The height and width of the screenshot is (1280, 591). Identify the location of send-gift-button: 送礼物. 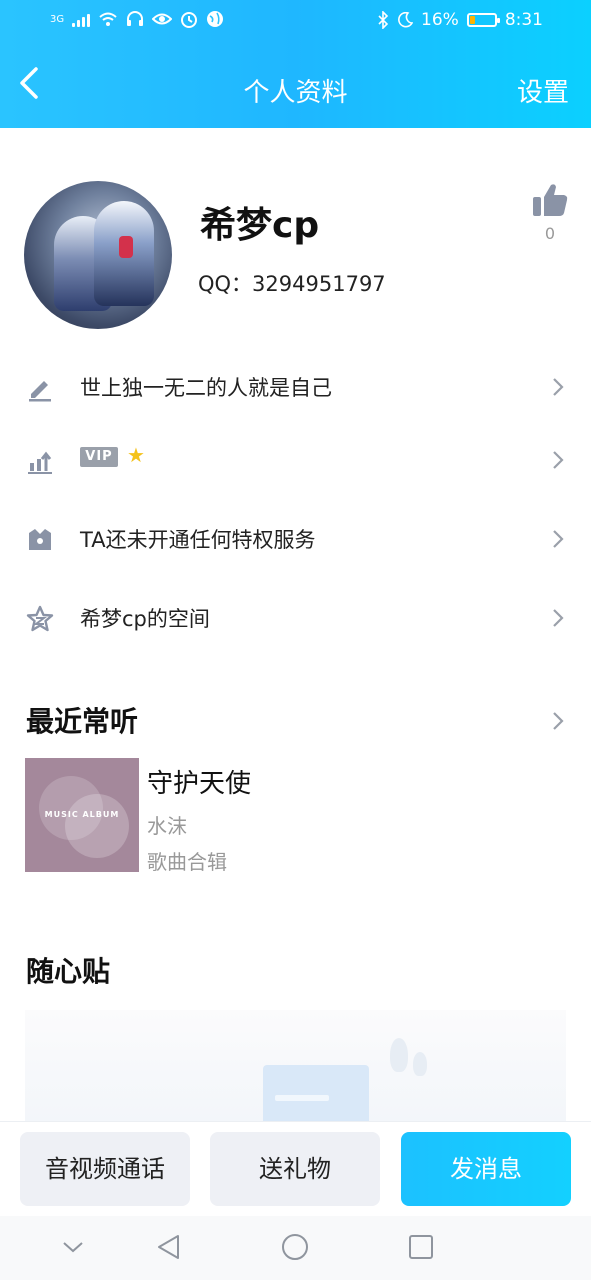
(295, 1169).